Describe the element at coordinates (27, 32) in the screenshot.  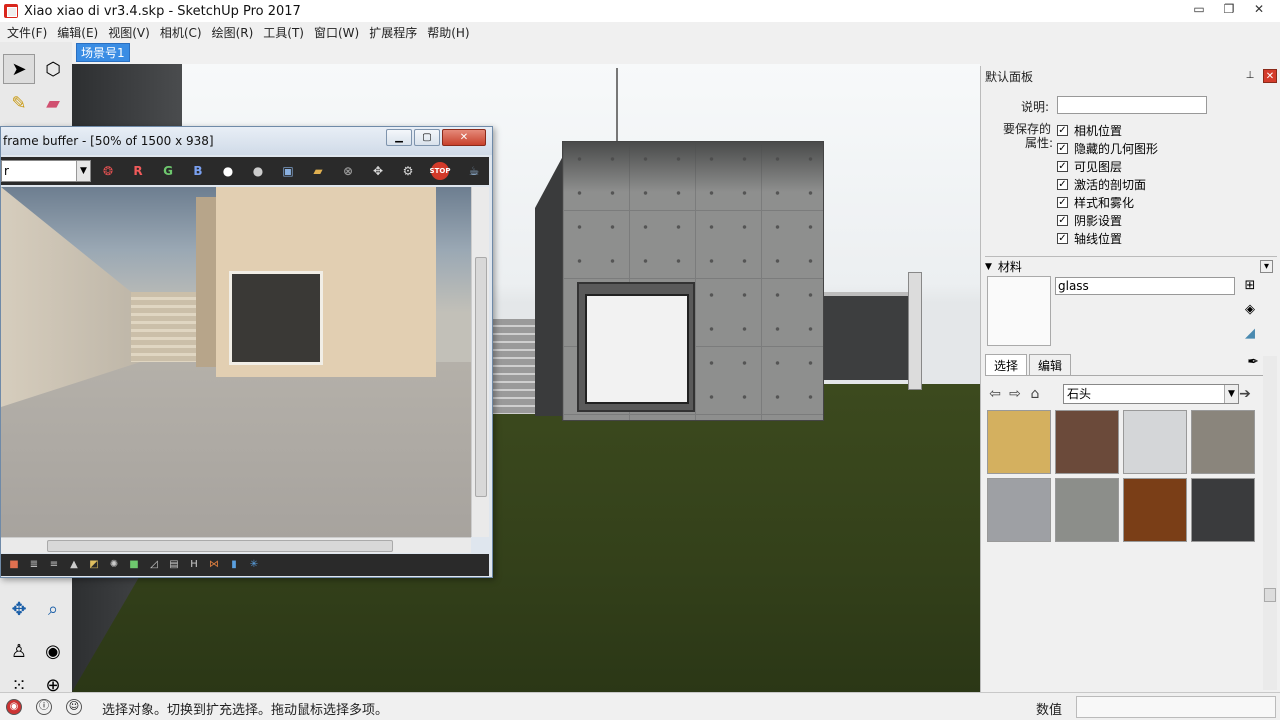
I see `menu-file: 文件(F)` at that location.